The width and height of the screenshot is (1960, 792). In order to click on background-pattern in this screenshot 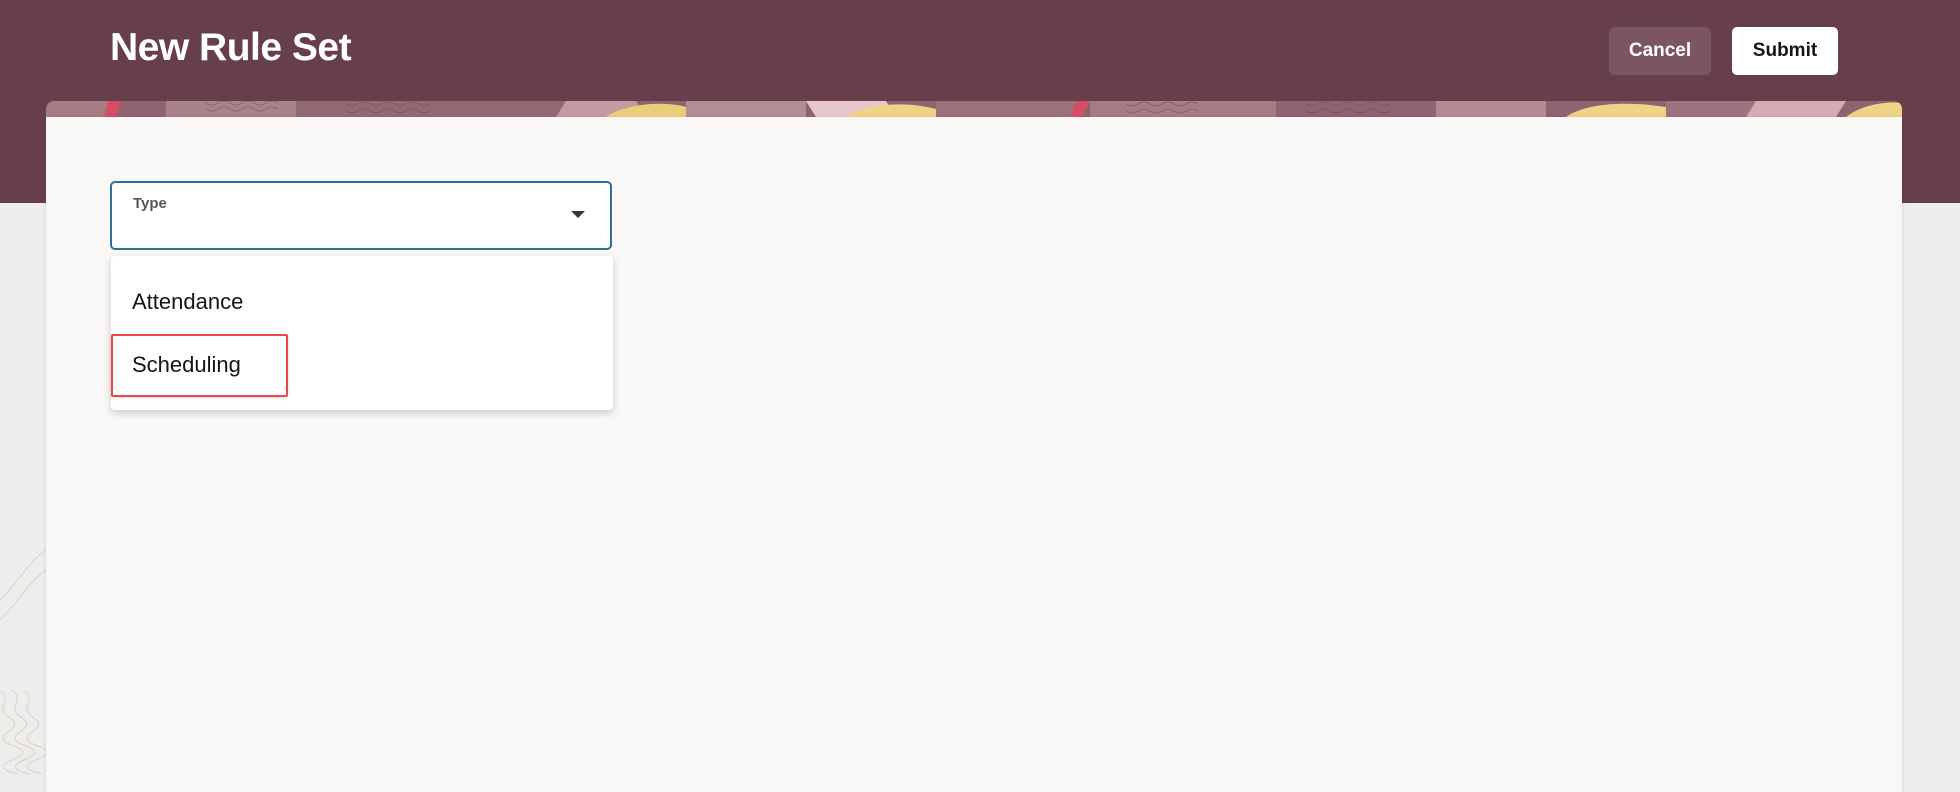, I will do `click(23, 666)`.